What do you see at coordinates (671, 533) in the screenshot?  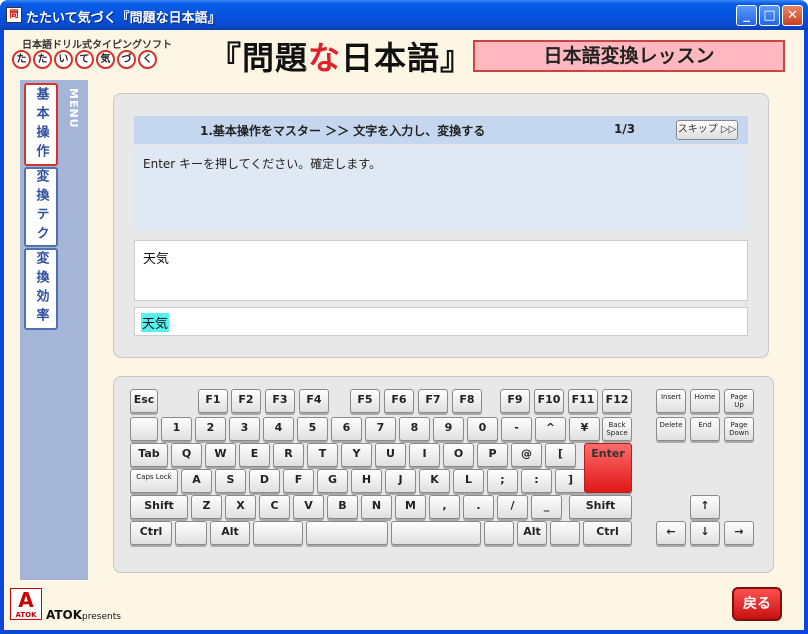 I see `key: ←` at bounding box center [671, 533].